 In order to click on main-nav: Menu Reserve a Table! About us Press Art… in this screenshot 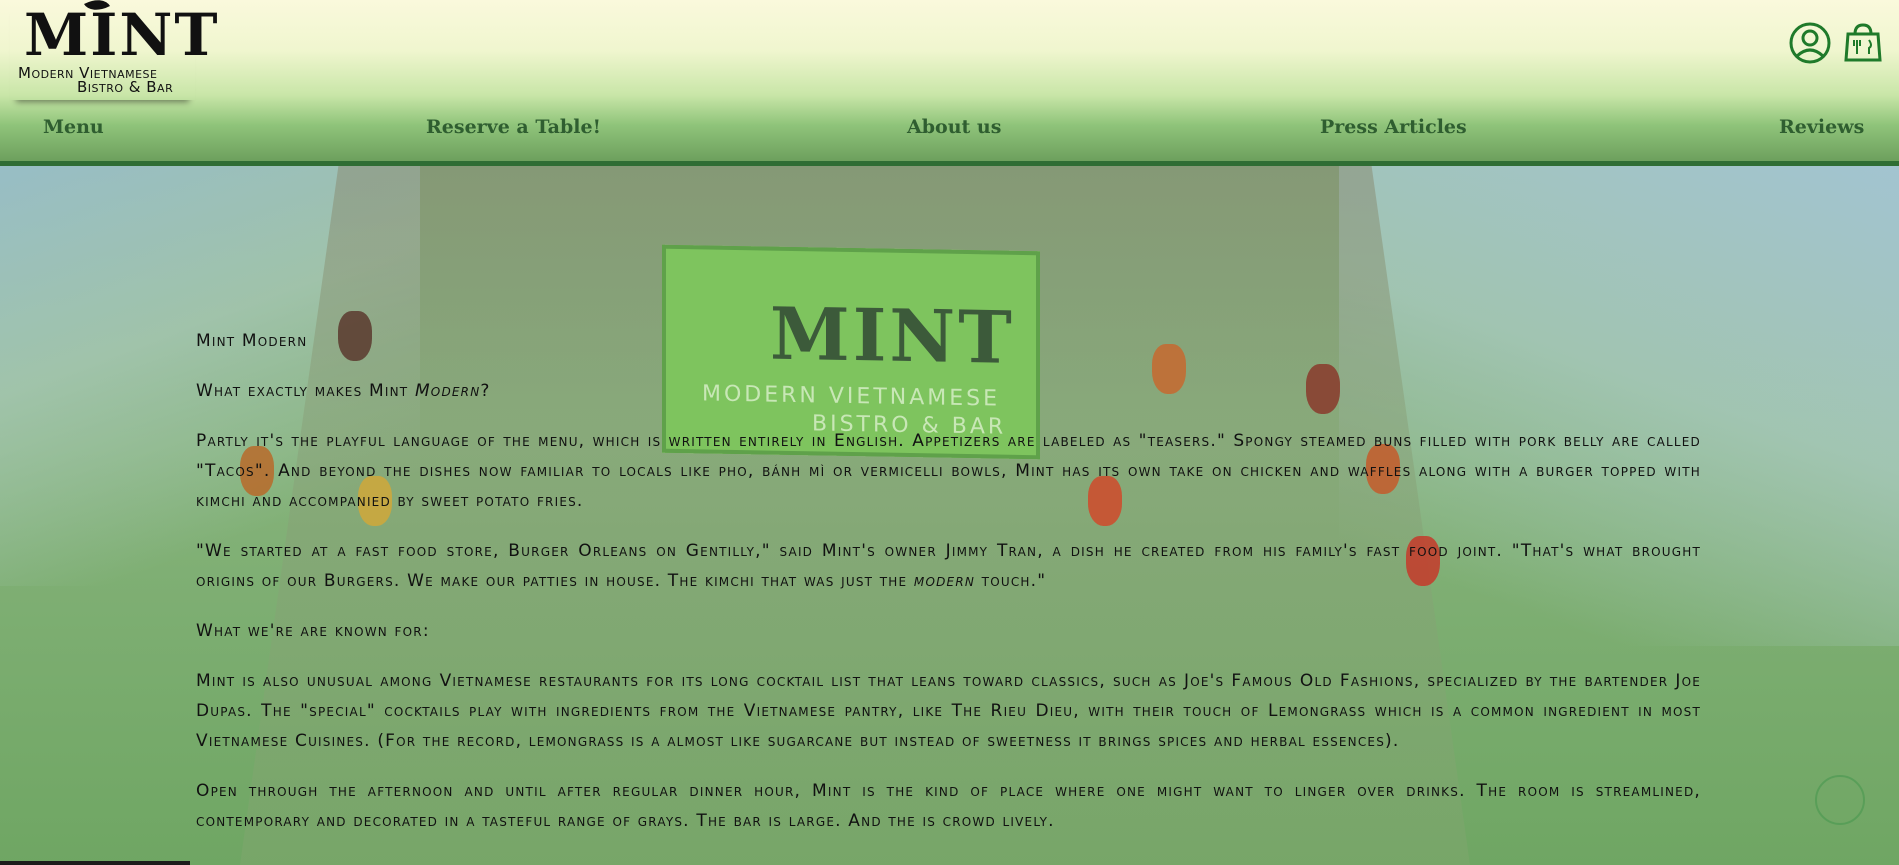, I will do `click(949, 130)`.